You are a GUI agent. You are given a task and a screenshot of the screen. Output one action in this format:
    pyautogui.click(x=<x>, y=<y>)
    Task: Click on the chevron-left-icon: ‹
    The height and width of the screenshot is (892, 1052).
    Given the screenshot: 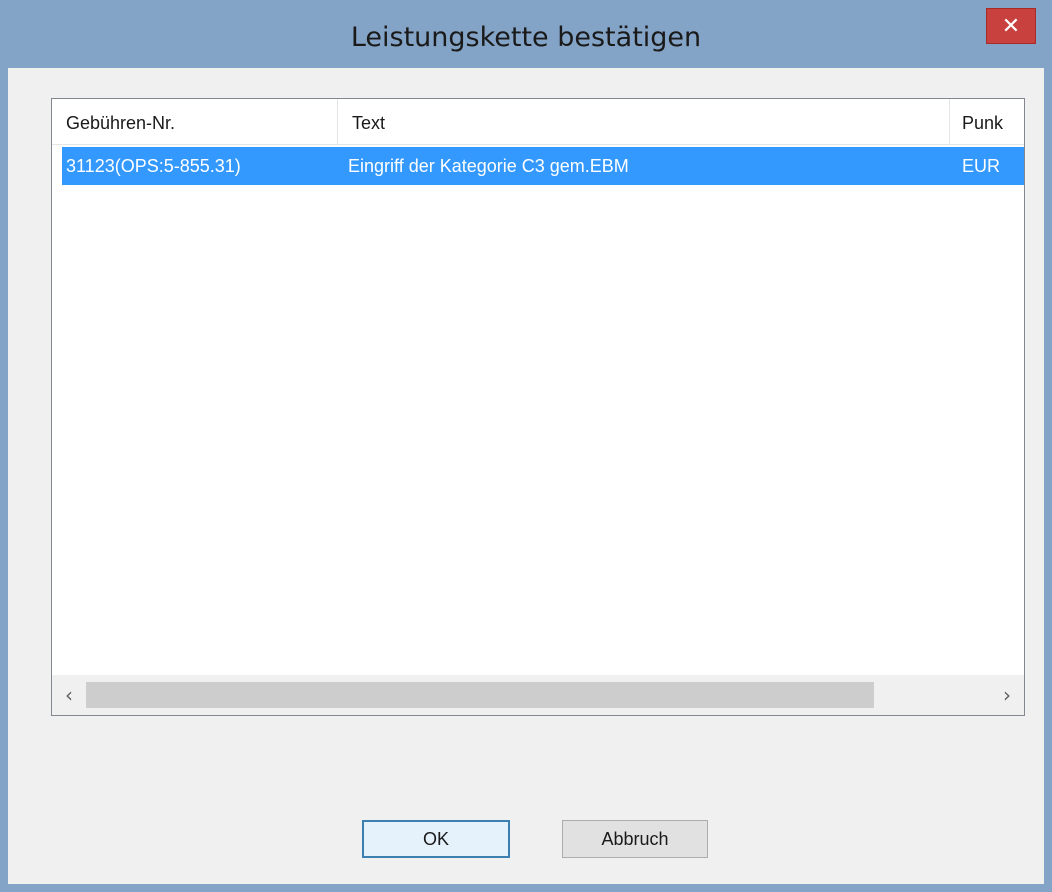 What is the action you would take?
    pyautogui.click(x=69, y=695)
    